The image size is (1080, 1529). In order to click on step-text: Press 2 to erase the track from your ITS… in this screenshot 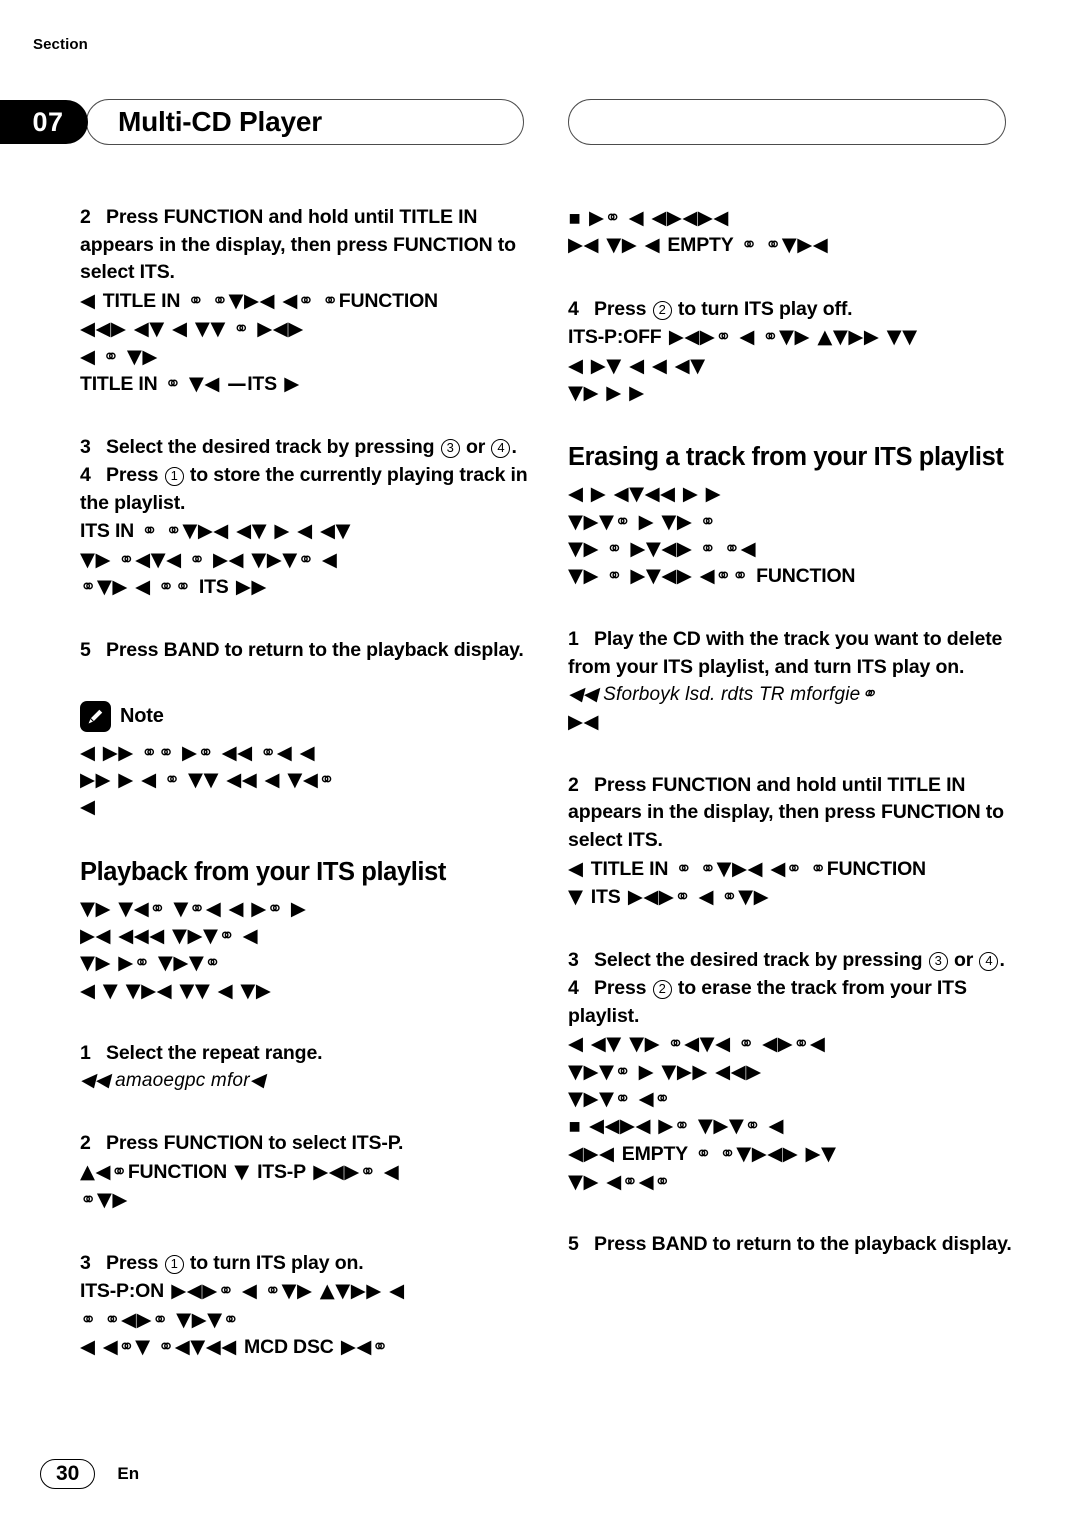, I will do `click(767, 1002)`.